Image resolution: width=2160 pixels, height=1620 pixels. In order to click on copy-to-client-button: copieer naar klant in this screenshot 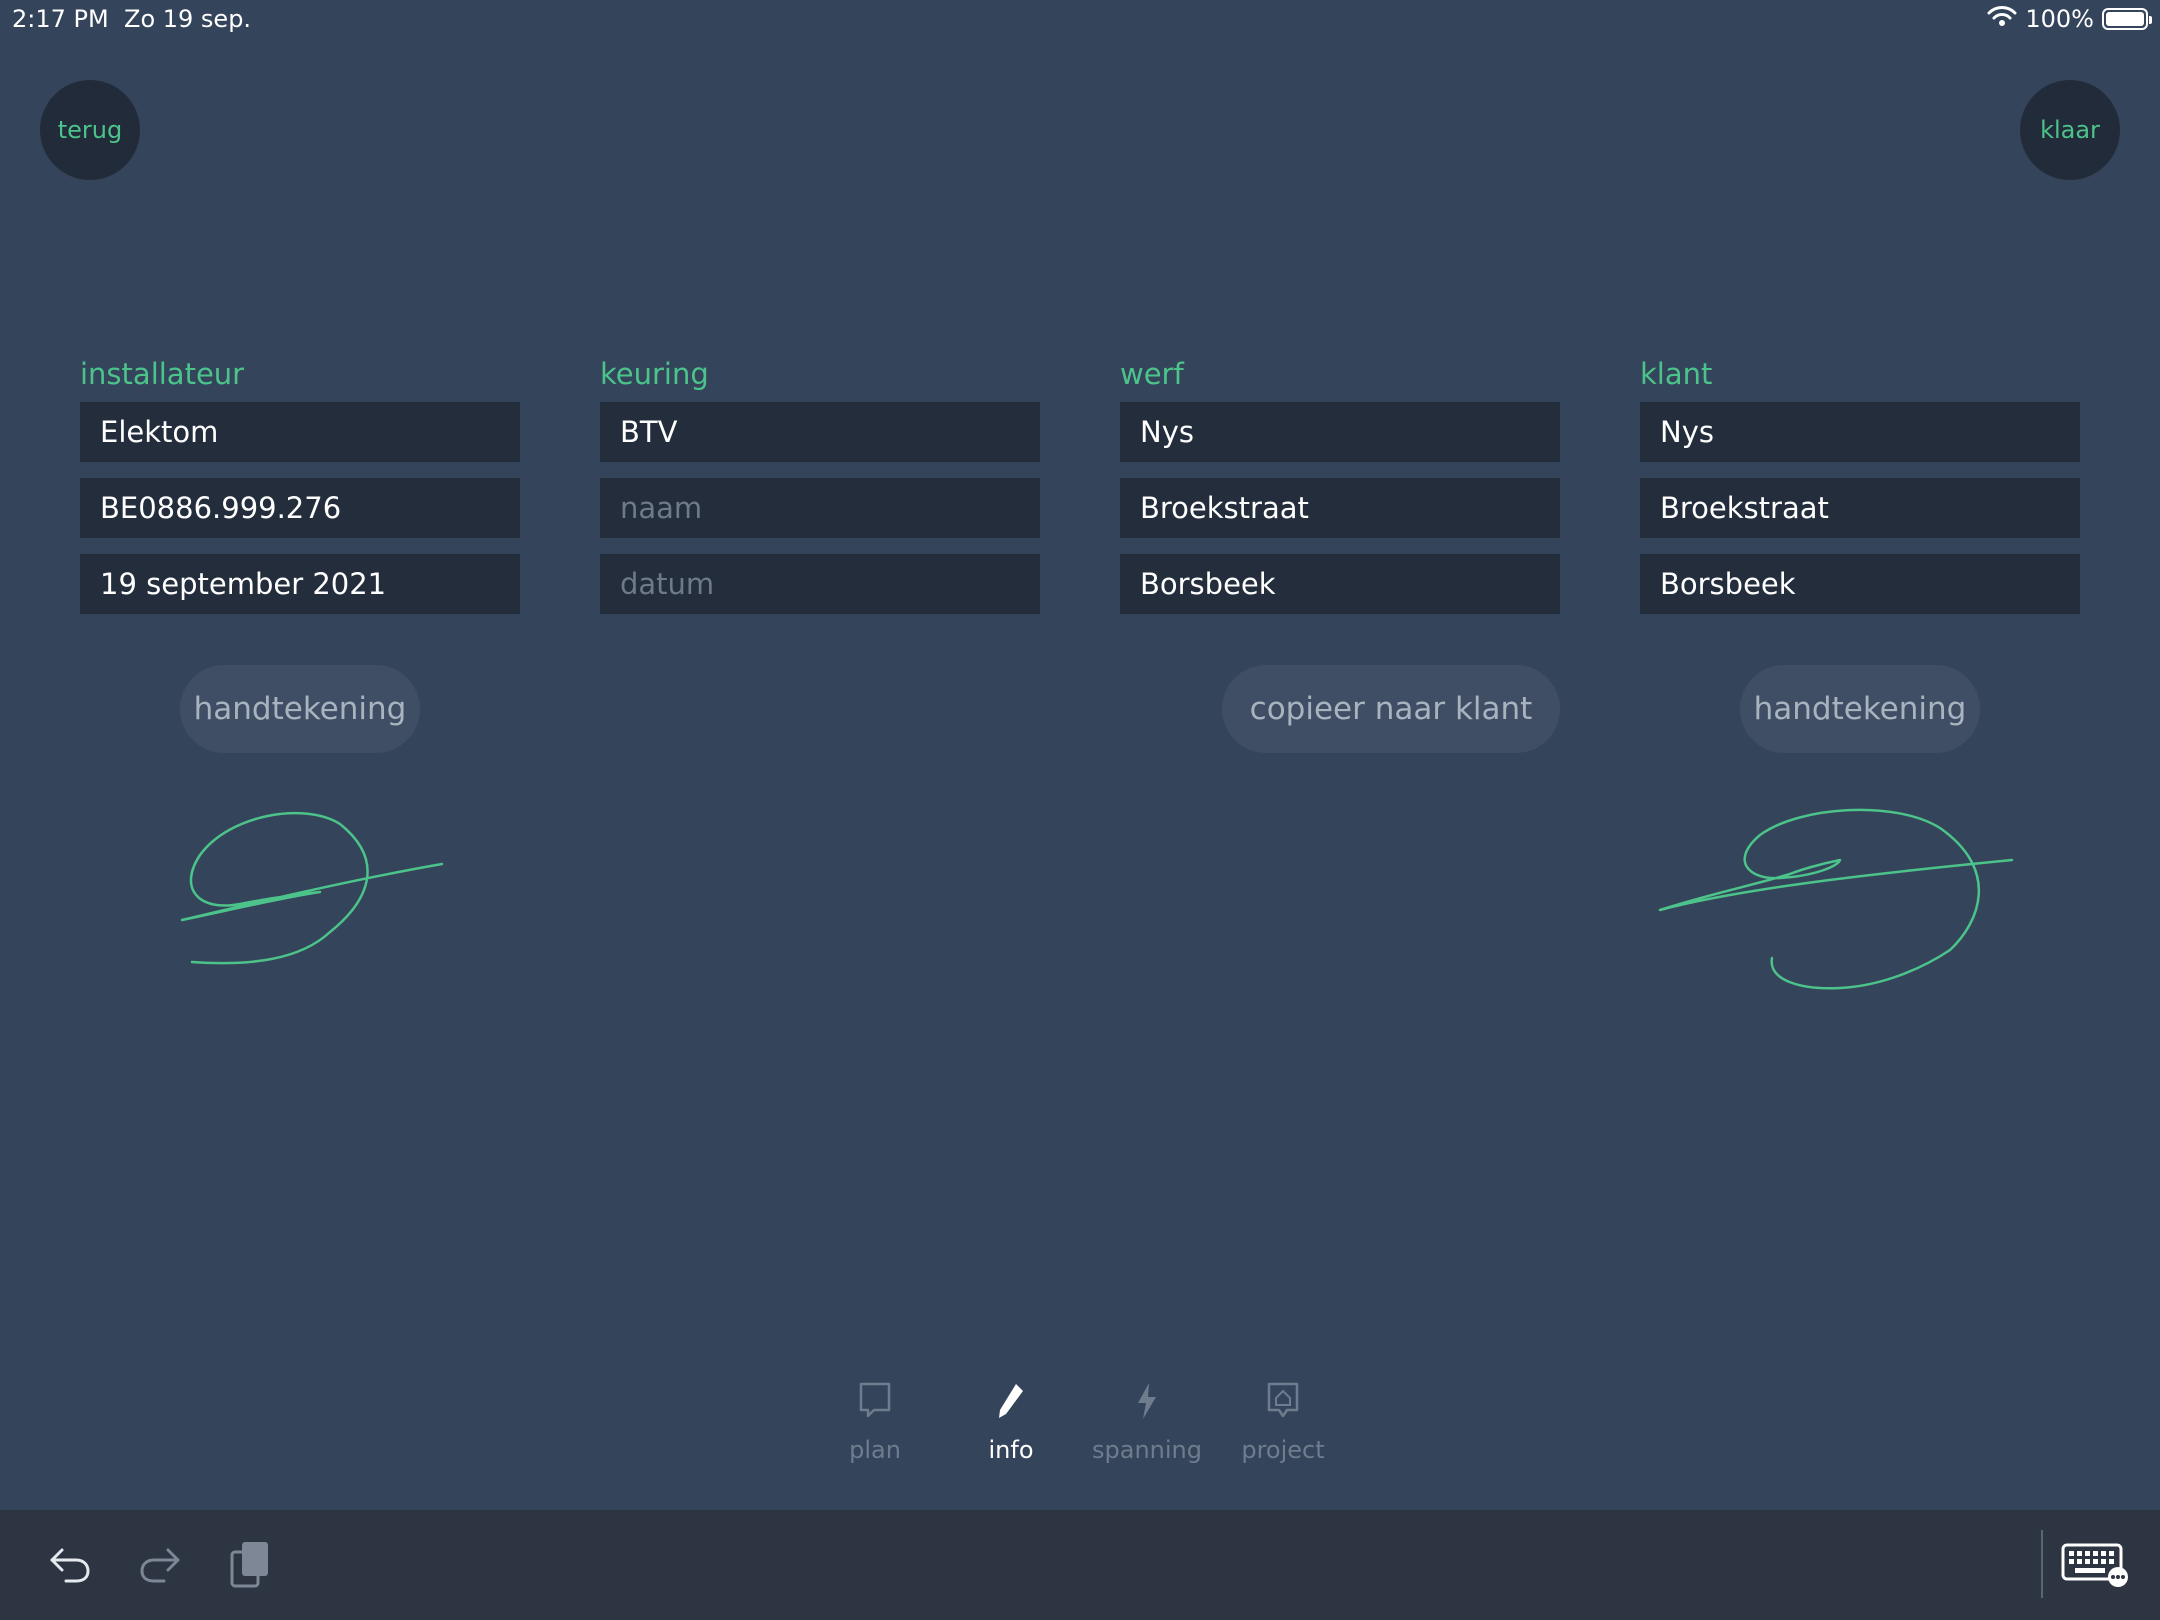, I will do `click(1391, 709)`.